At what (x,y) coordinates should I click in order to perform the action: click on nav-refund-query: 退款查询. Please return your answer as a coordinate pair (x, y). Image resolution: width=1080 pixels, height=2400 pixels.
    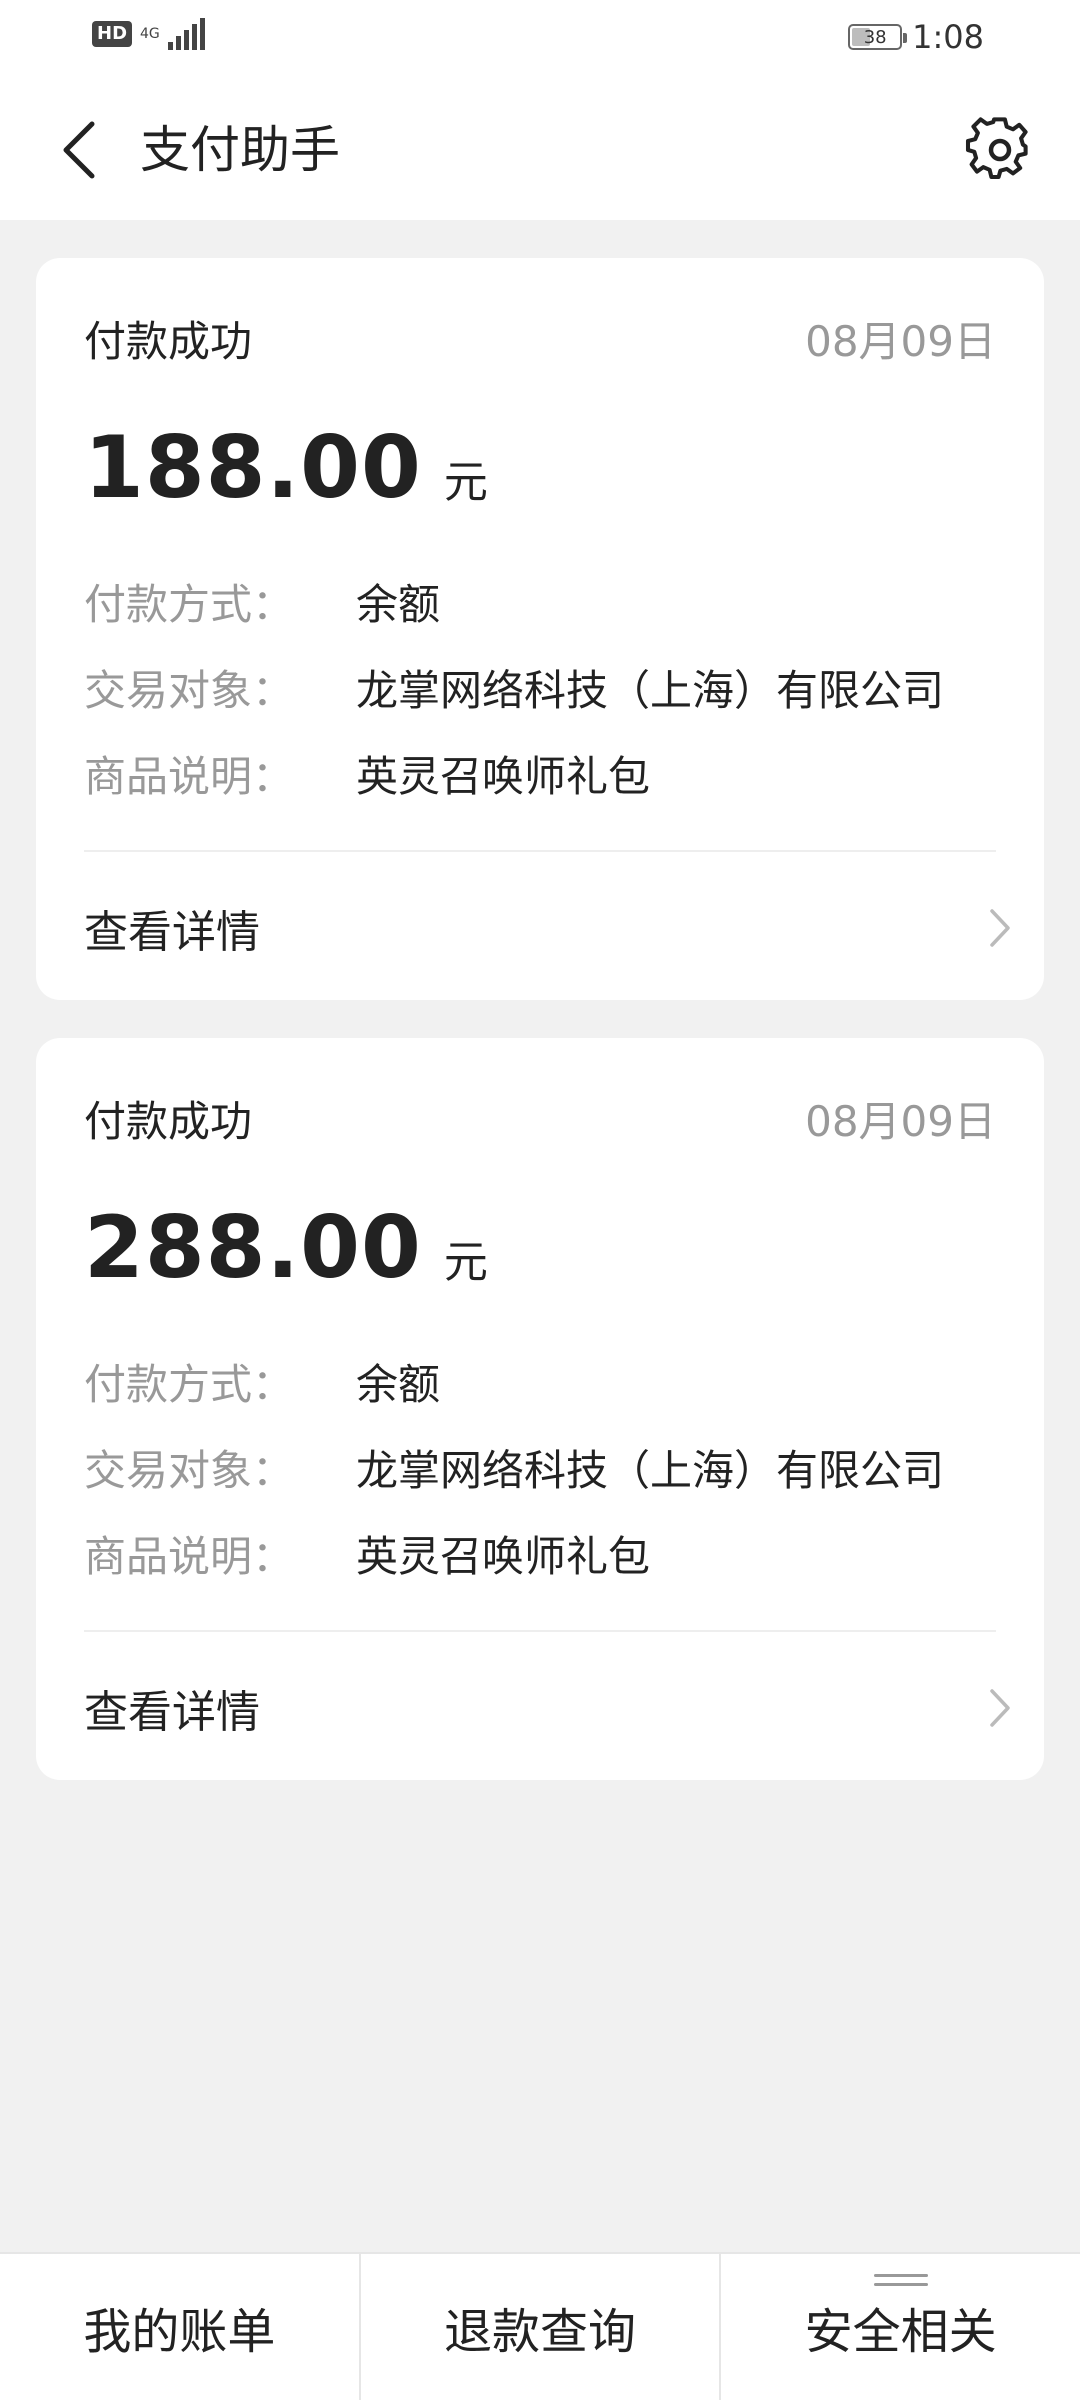
    Looking at the image, I should click on (539, 2327).